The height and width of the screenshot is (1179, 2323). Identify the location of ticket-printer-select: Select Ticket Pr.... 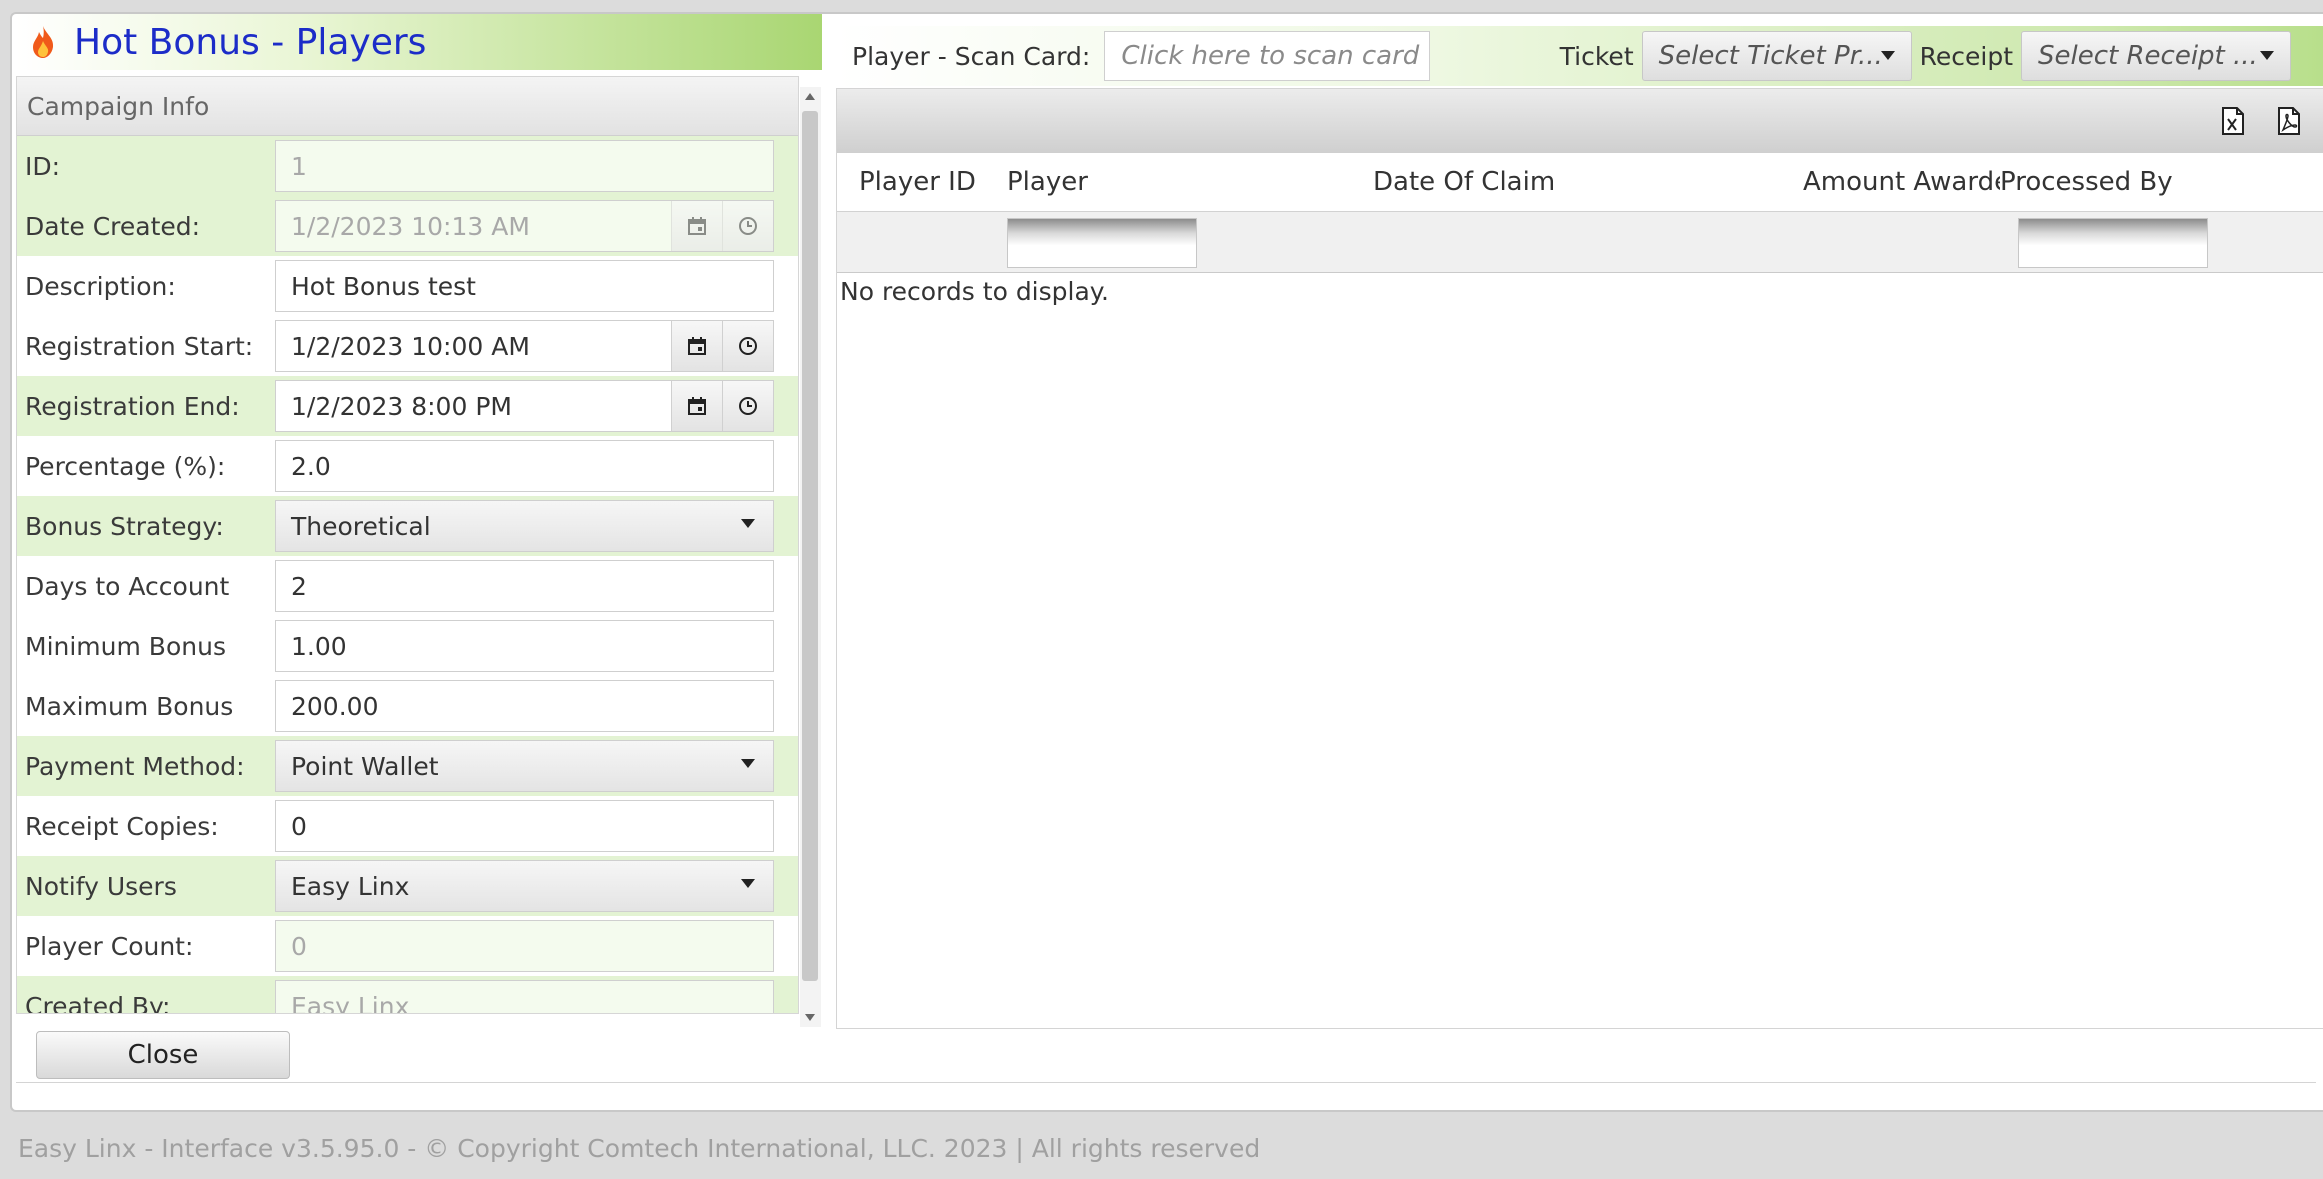
(1776, 56).